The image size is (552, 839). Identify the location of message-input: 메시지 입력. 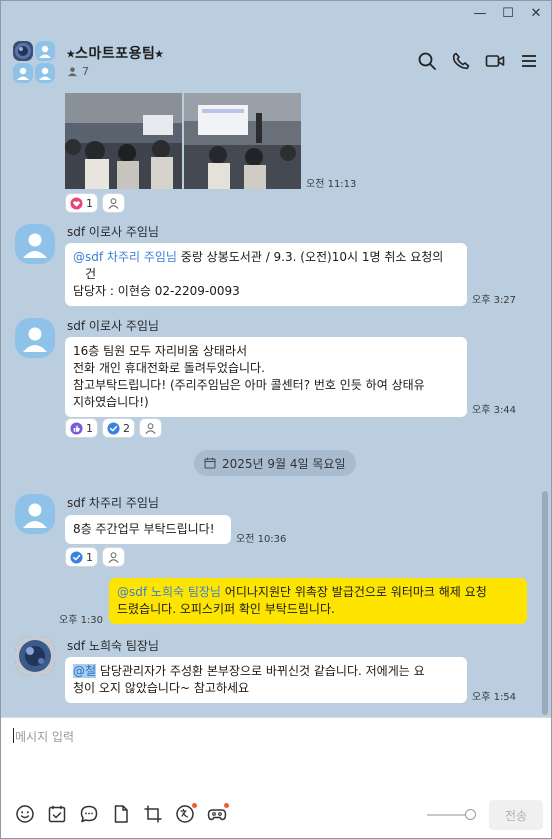
(44, 736).